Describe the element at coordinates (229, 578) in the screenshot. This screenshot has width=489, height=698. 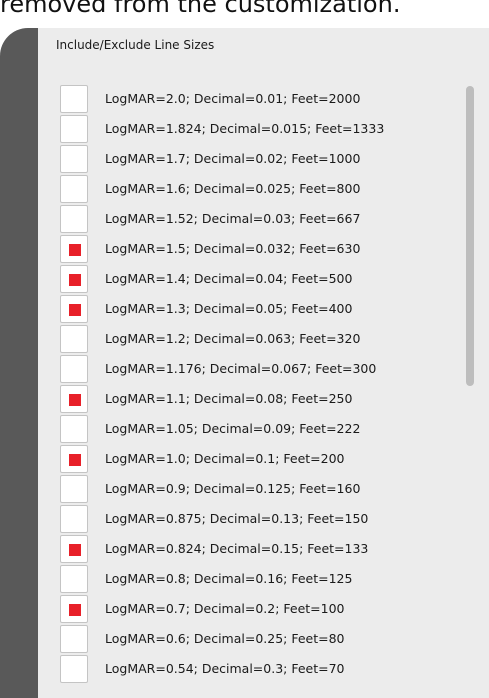
I see `line-size-label: LogMAR=0.8; Decimal=0.16; Feet=125` at that location.